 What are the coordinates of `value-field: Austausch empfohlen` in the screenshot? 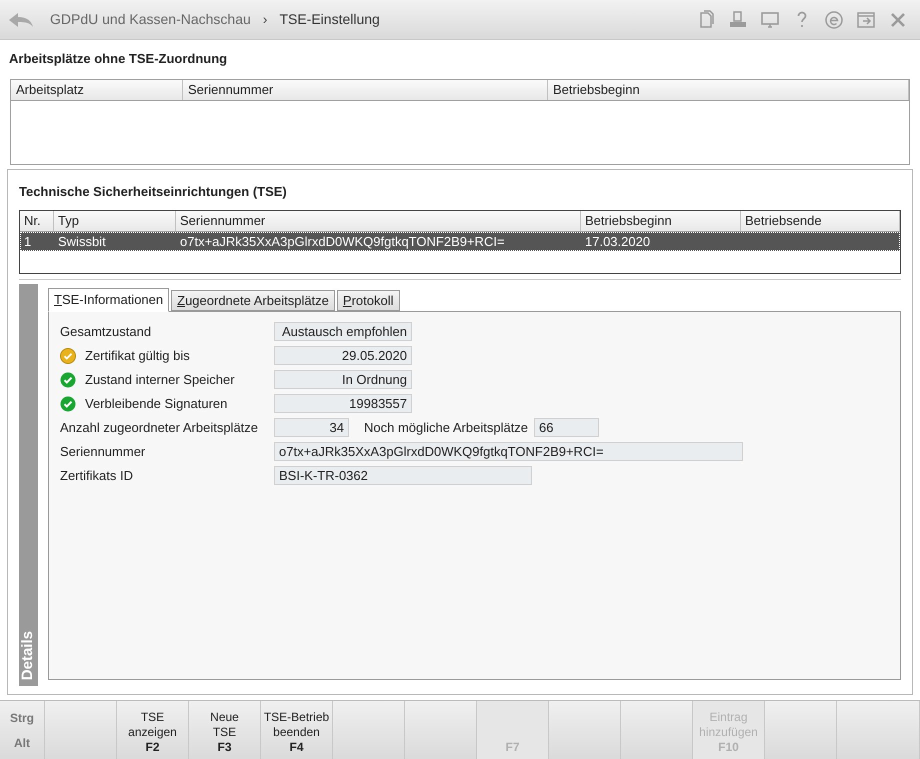 It's located at (343, 331).